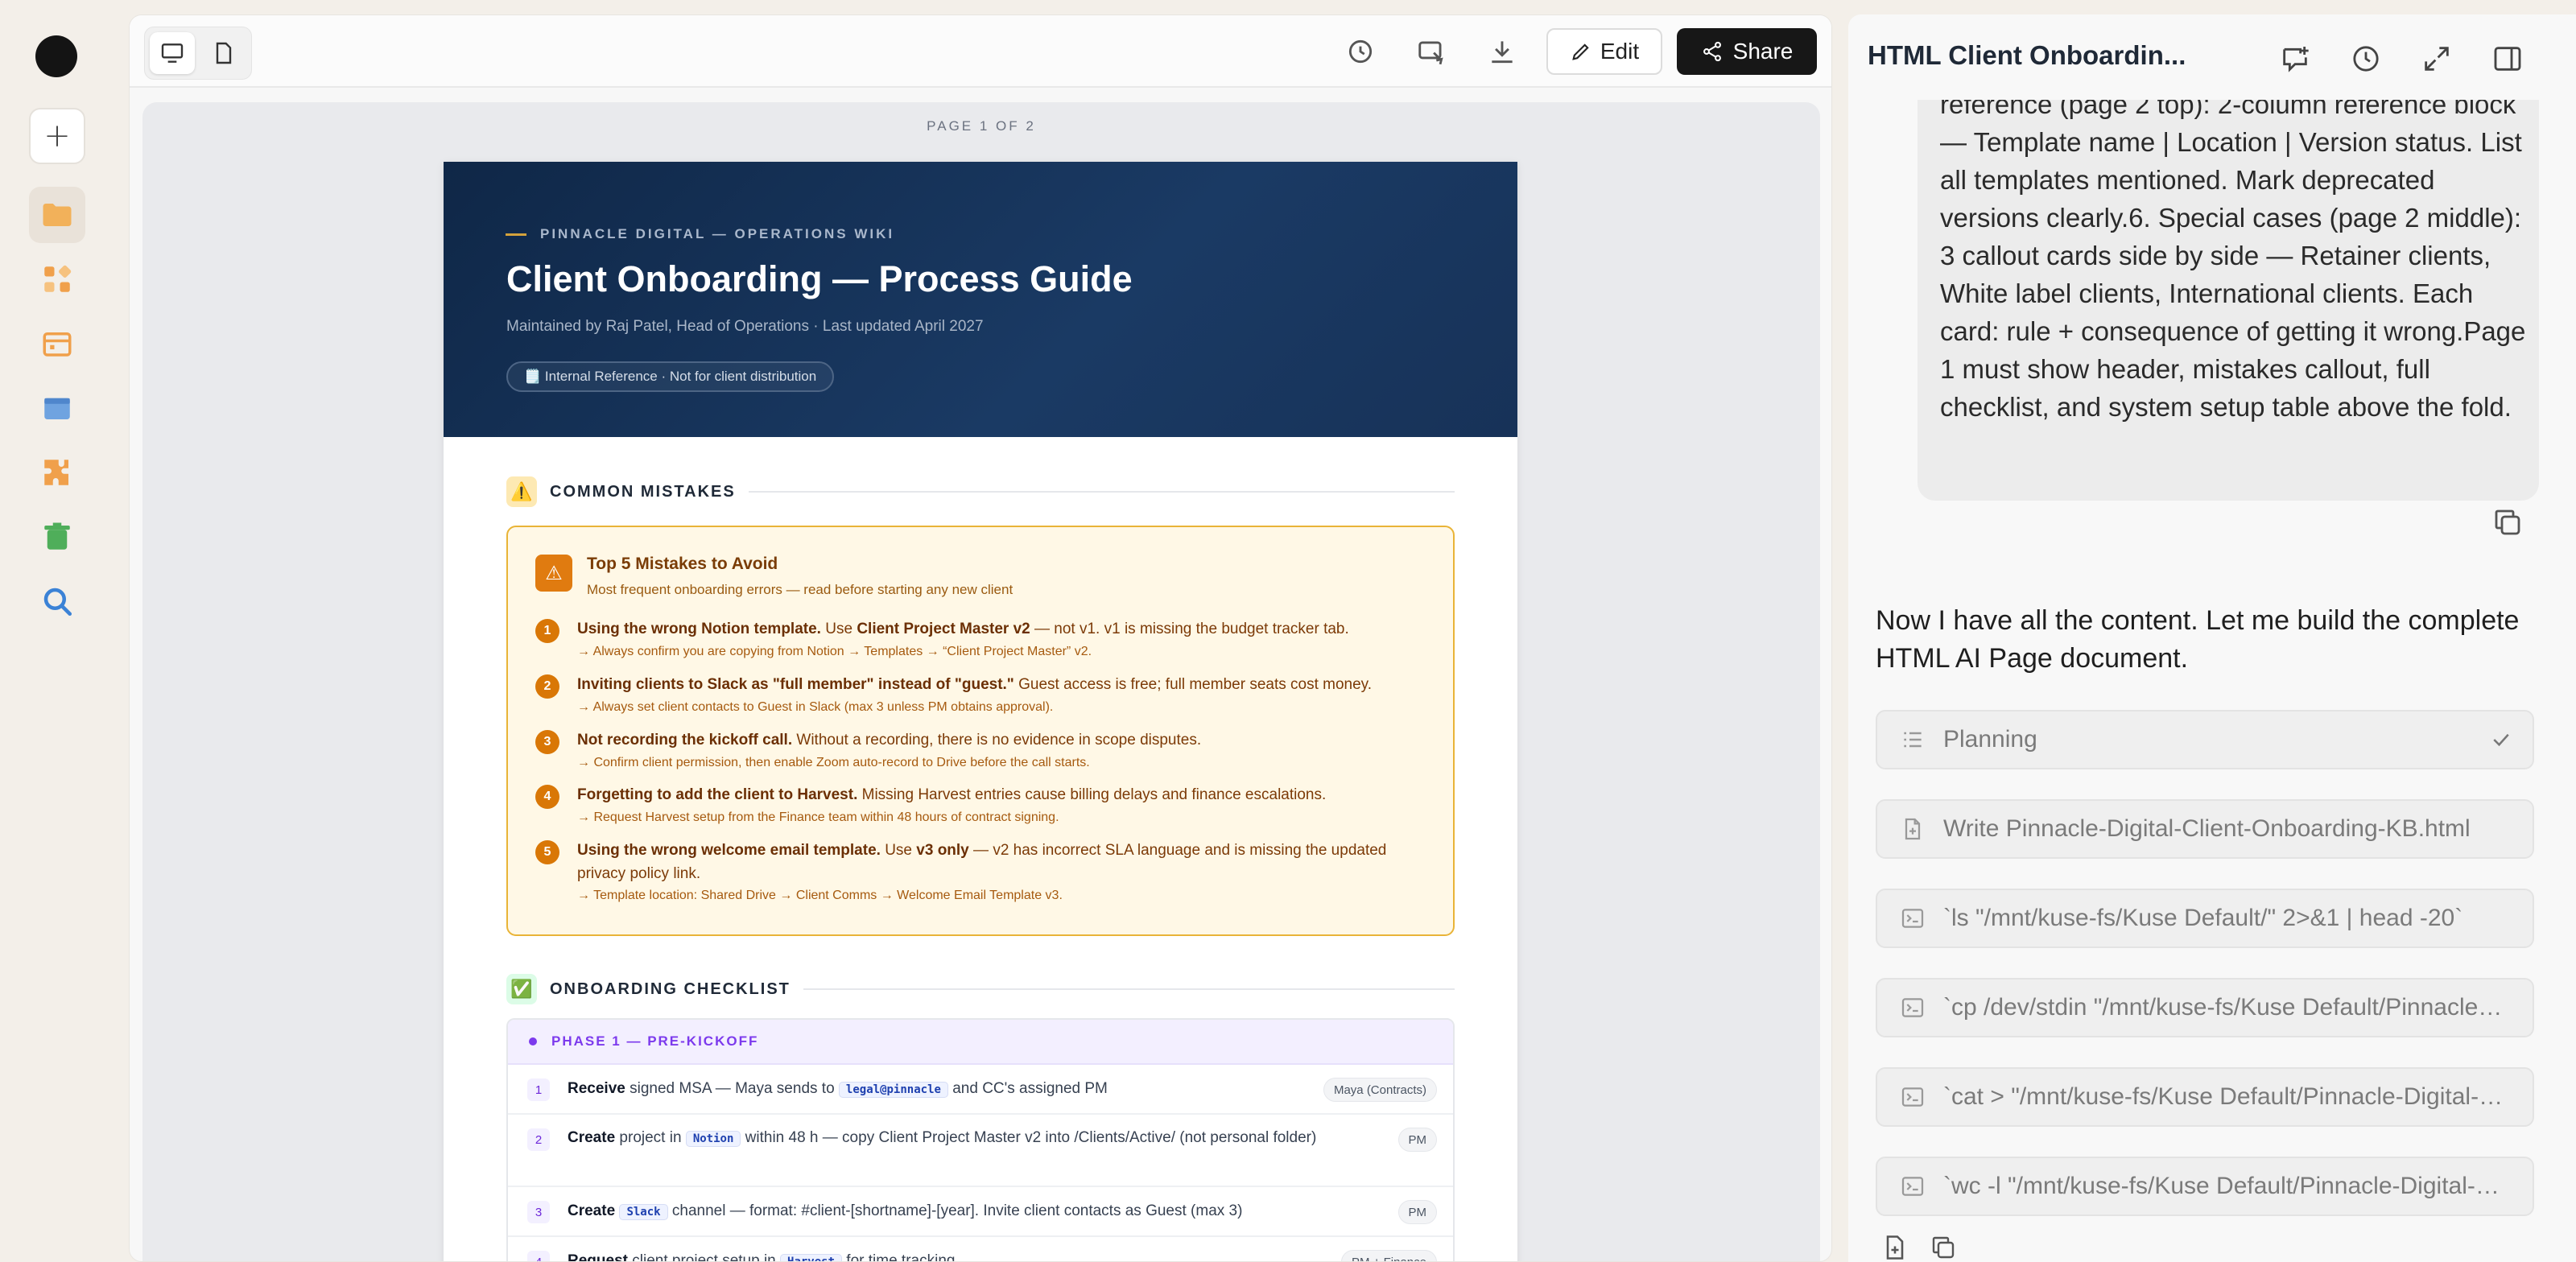  Describe the element at coordinates (521, 989) in the screenshot. I see `check-icon: ✅` at that location.